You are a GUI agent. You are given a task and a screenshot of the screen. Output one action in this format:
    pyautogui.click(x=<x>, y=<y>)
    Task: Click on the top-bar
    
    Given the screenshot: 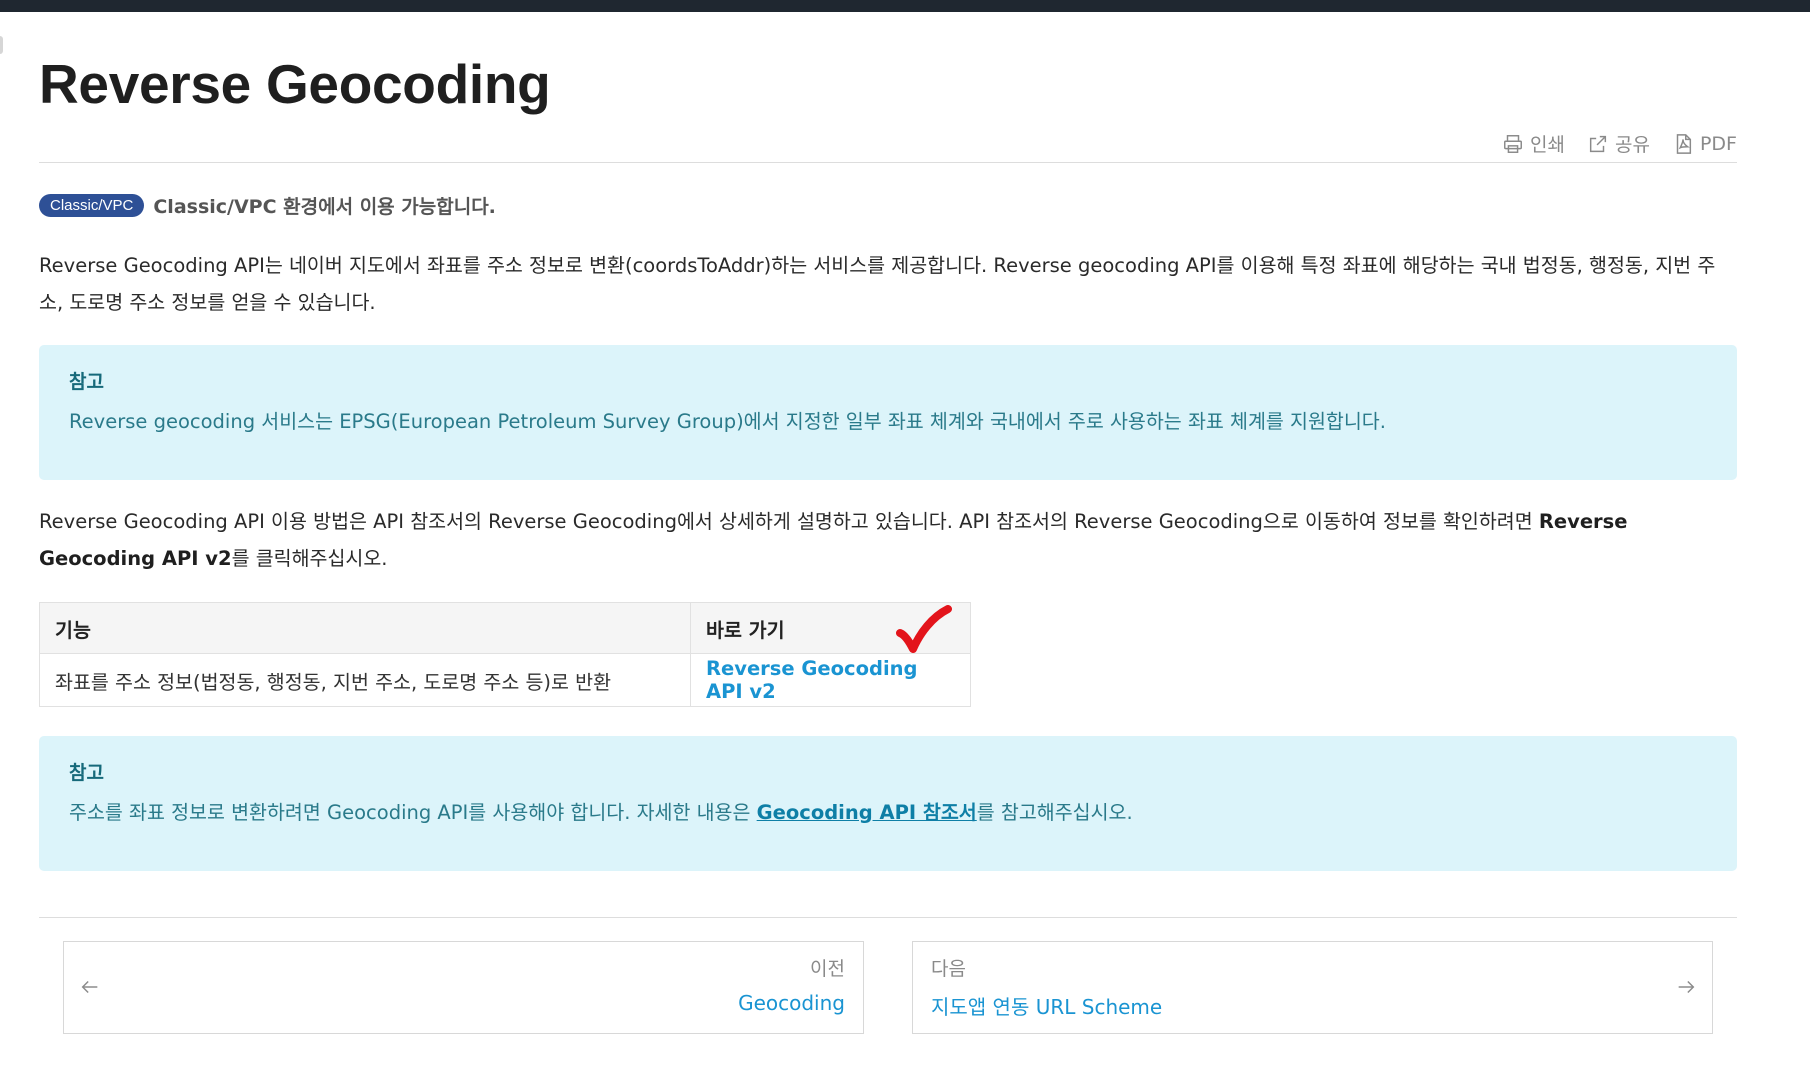 What is the action you would take?
    pyautogui.click(x=905, y=6)
    